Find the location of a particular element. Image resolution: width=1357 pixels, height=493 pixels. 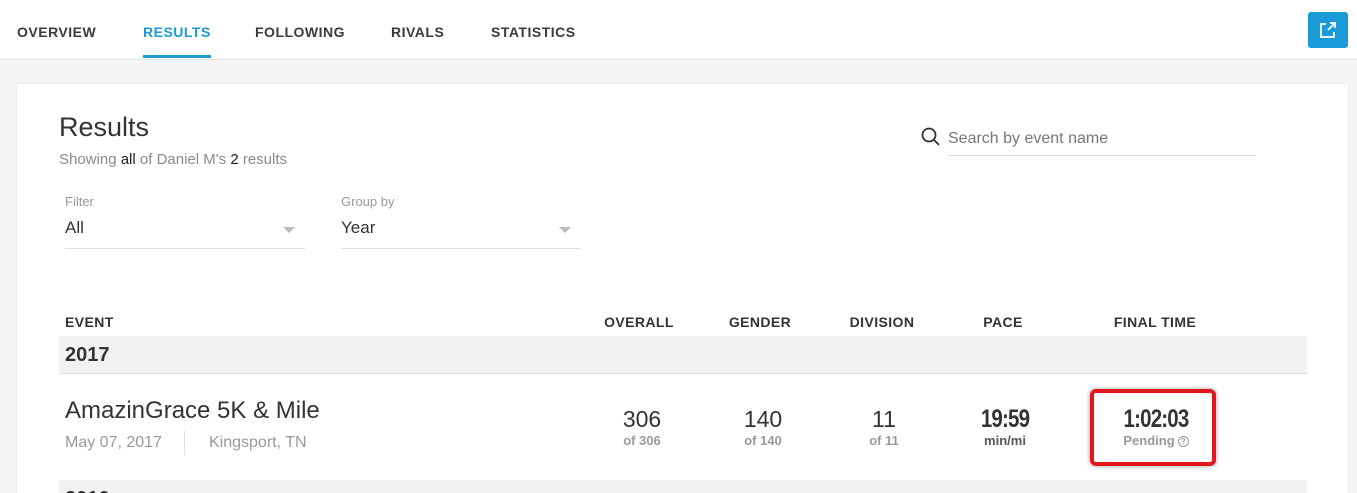

filter-value: All is located at coordinates (74, 227).